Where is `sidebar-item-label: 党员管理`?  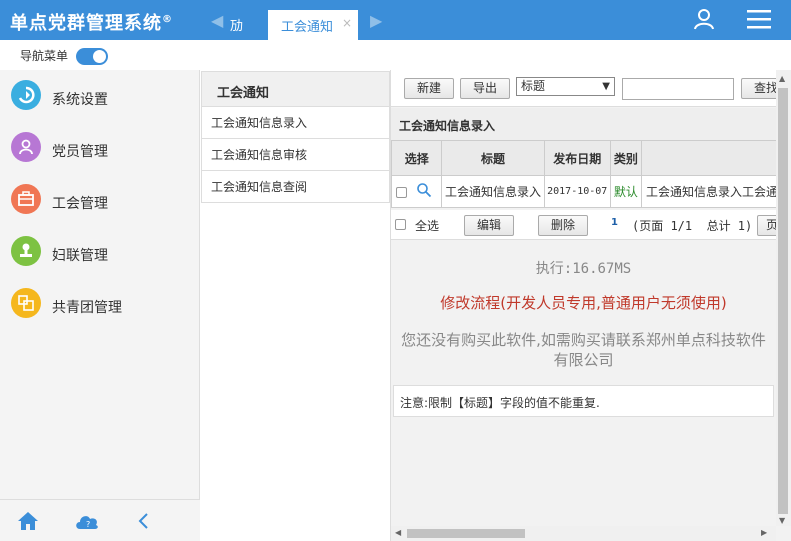 sidebar-item-label: 党员管理 is located at coordinates (80, 152).